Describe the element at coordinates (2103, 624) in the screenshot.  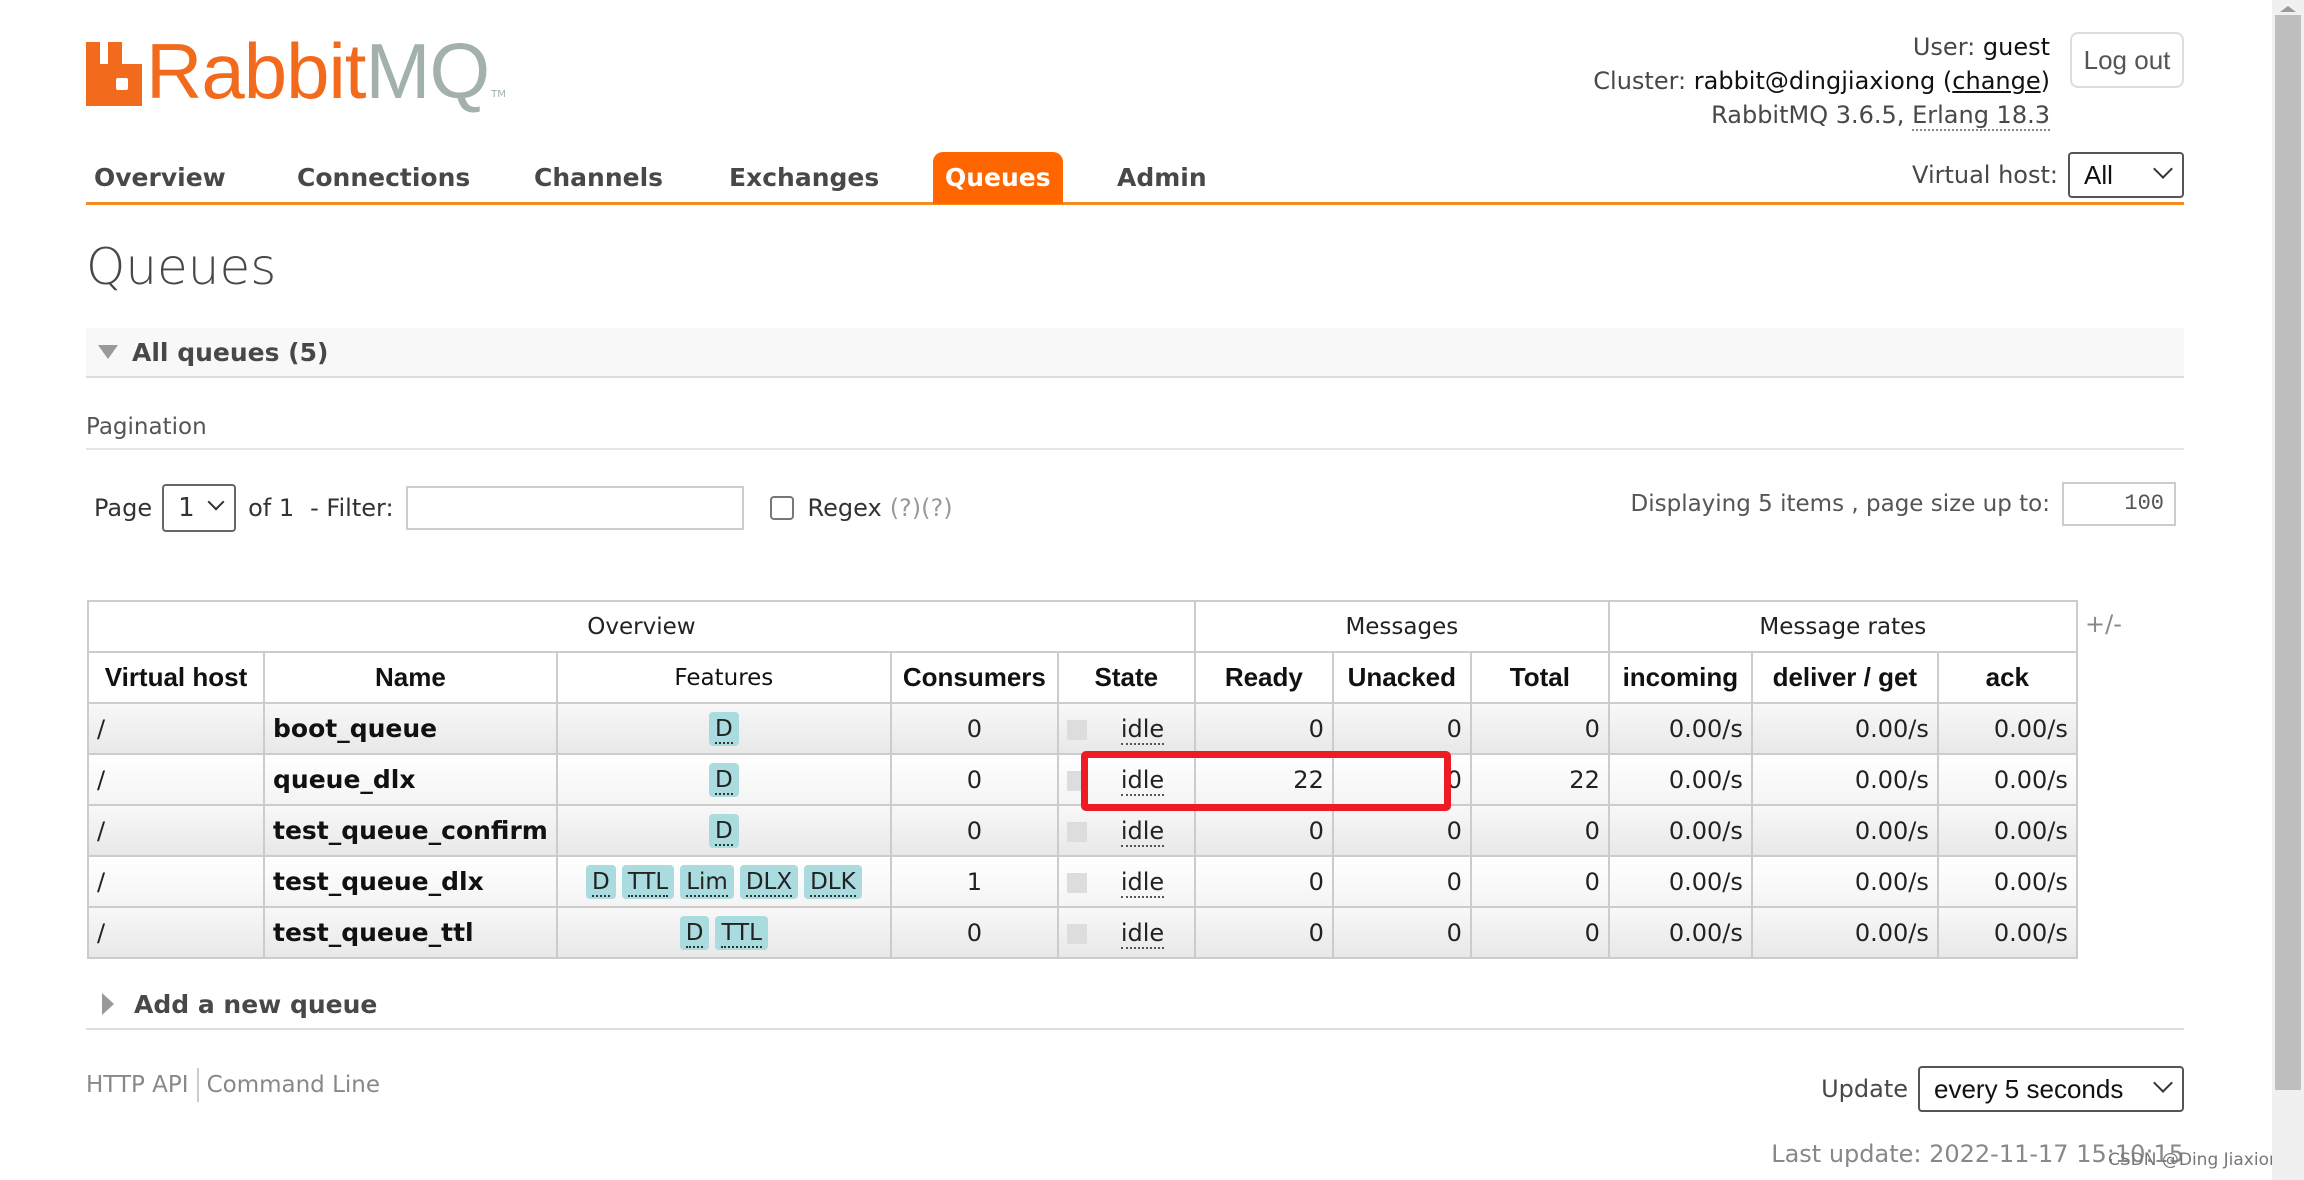
I see `toggle-columns-button: +/-` at that location.